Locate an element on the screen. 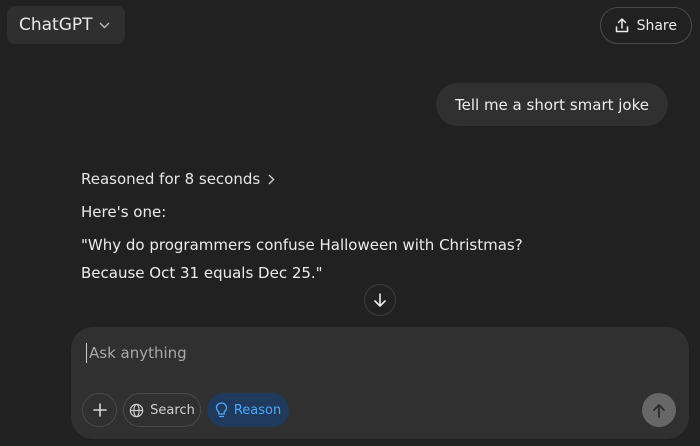  text-cursor is located at coordinates (86, 353).